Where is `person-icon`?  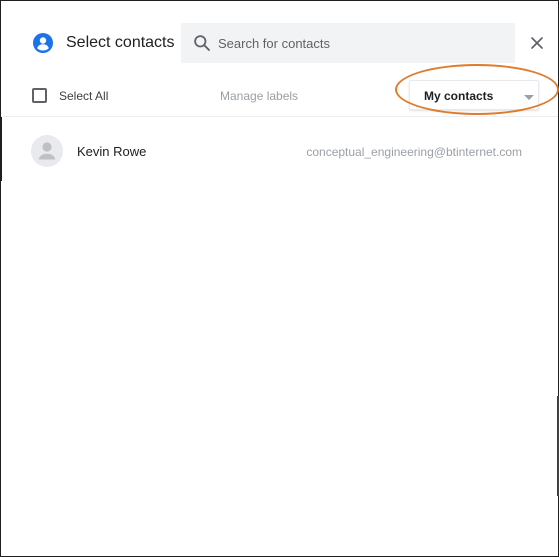 person-icon is located at coordinates (43, 43).